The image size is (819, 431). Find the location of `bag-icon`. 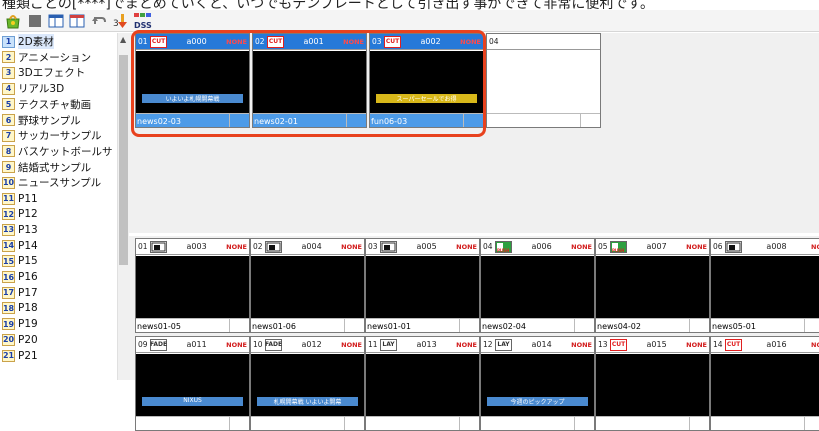

bag-icon is located at coordinates (13, 21).